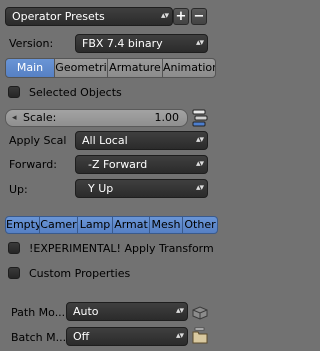  I want to click on object-types-toggle-row: Empty Camer Lamp Armat Mesh Other, so click(111, 225).